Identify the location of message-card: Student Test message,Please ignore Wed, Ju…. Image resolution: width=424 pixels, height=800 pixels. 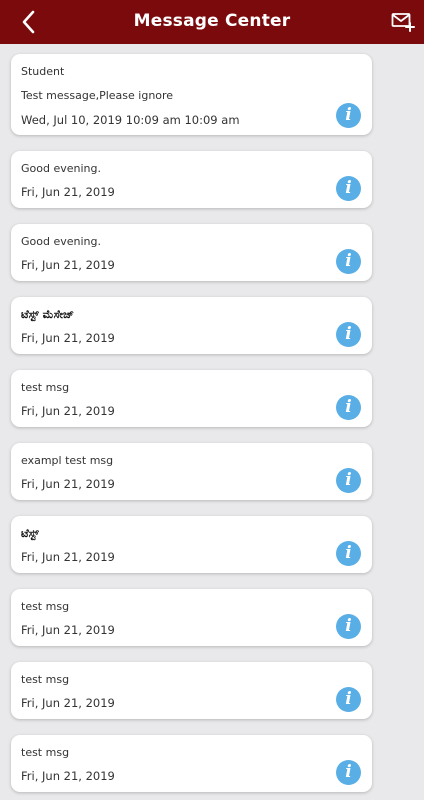
(191, 94).